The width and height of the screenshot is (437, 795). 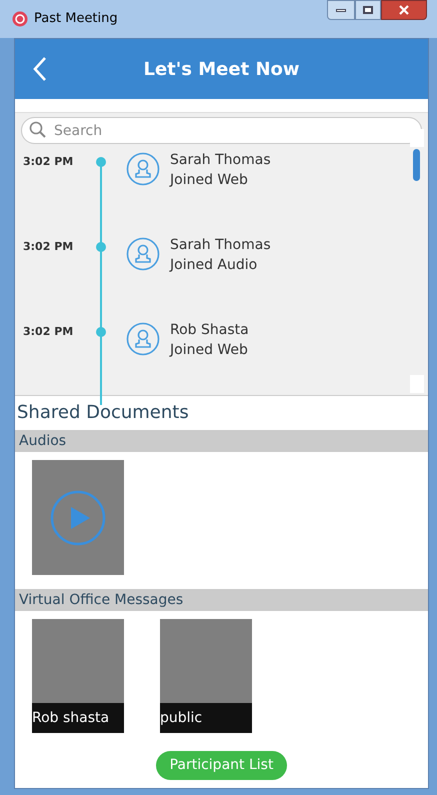 I want to click on play-icon, so click(x=78, y=518).